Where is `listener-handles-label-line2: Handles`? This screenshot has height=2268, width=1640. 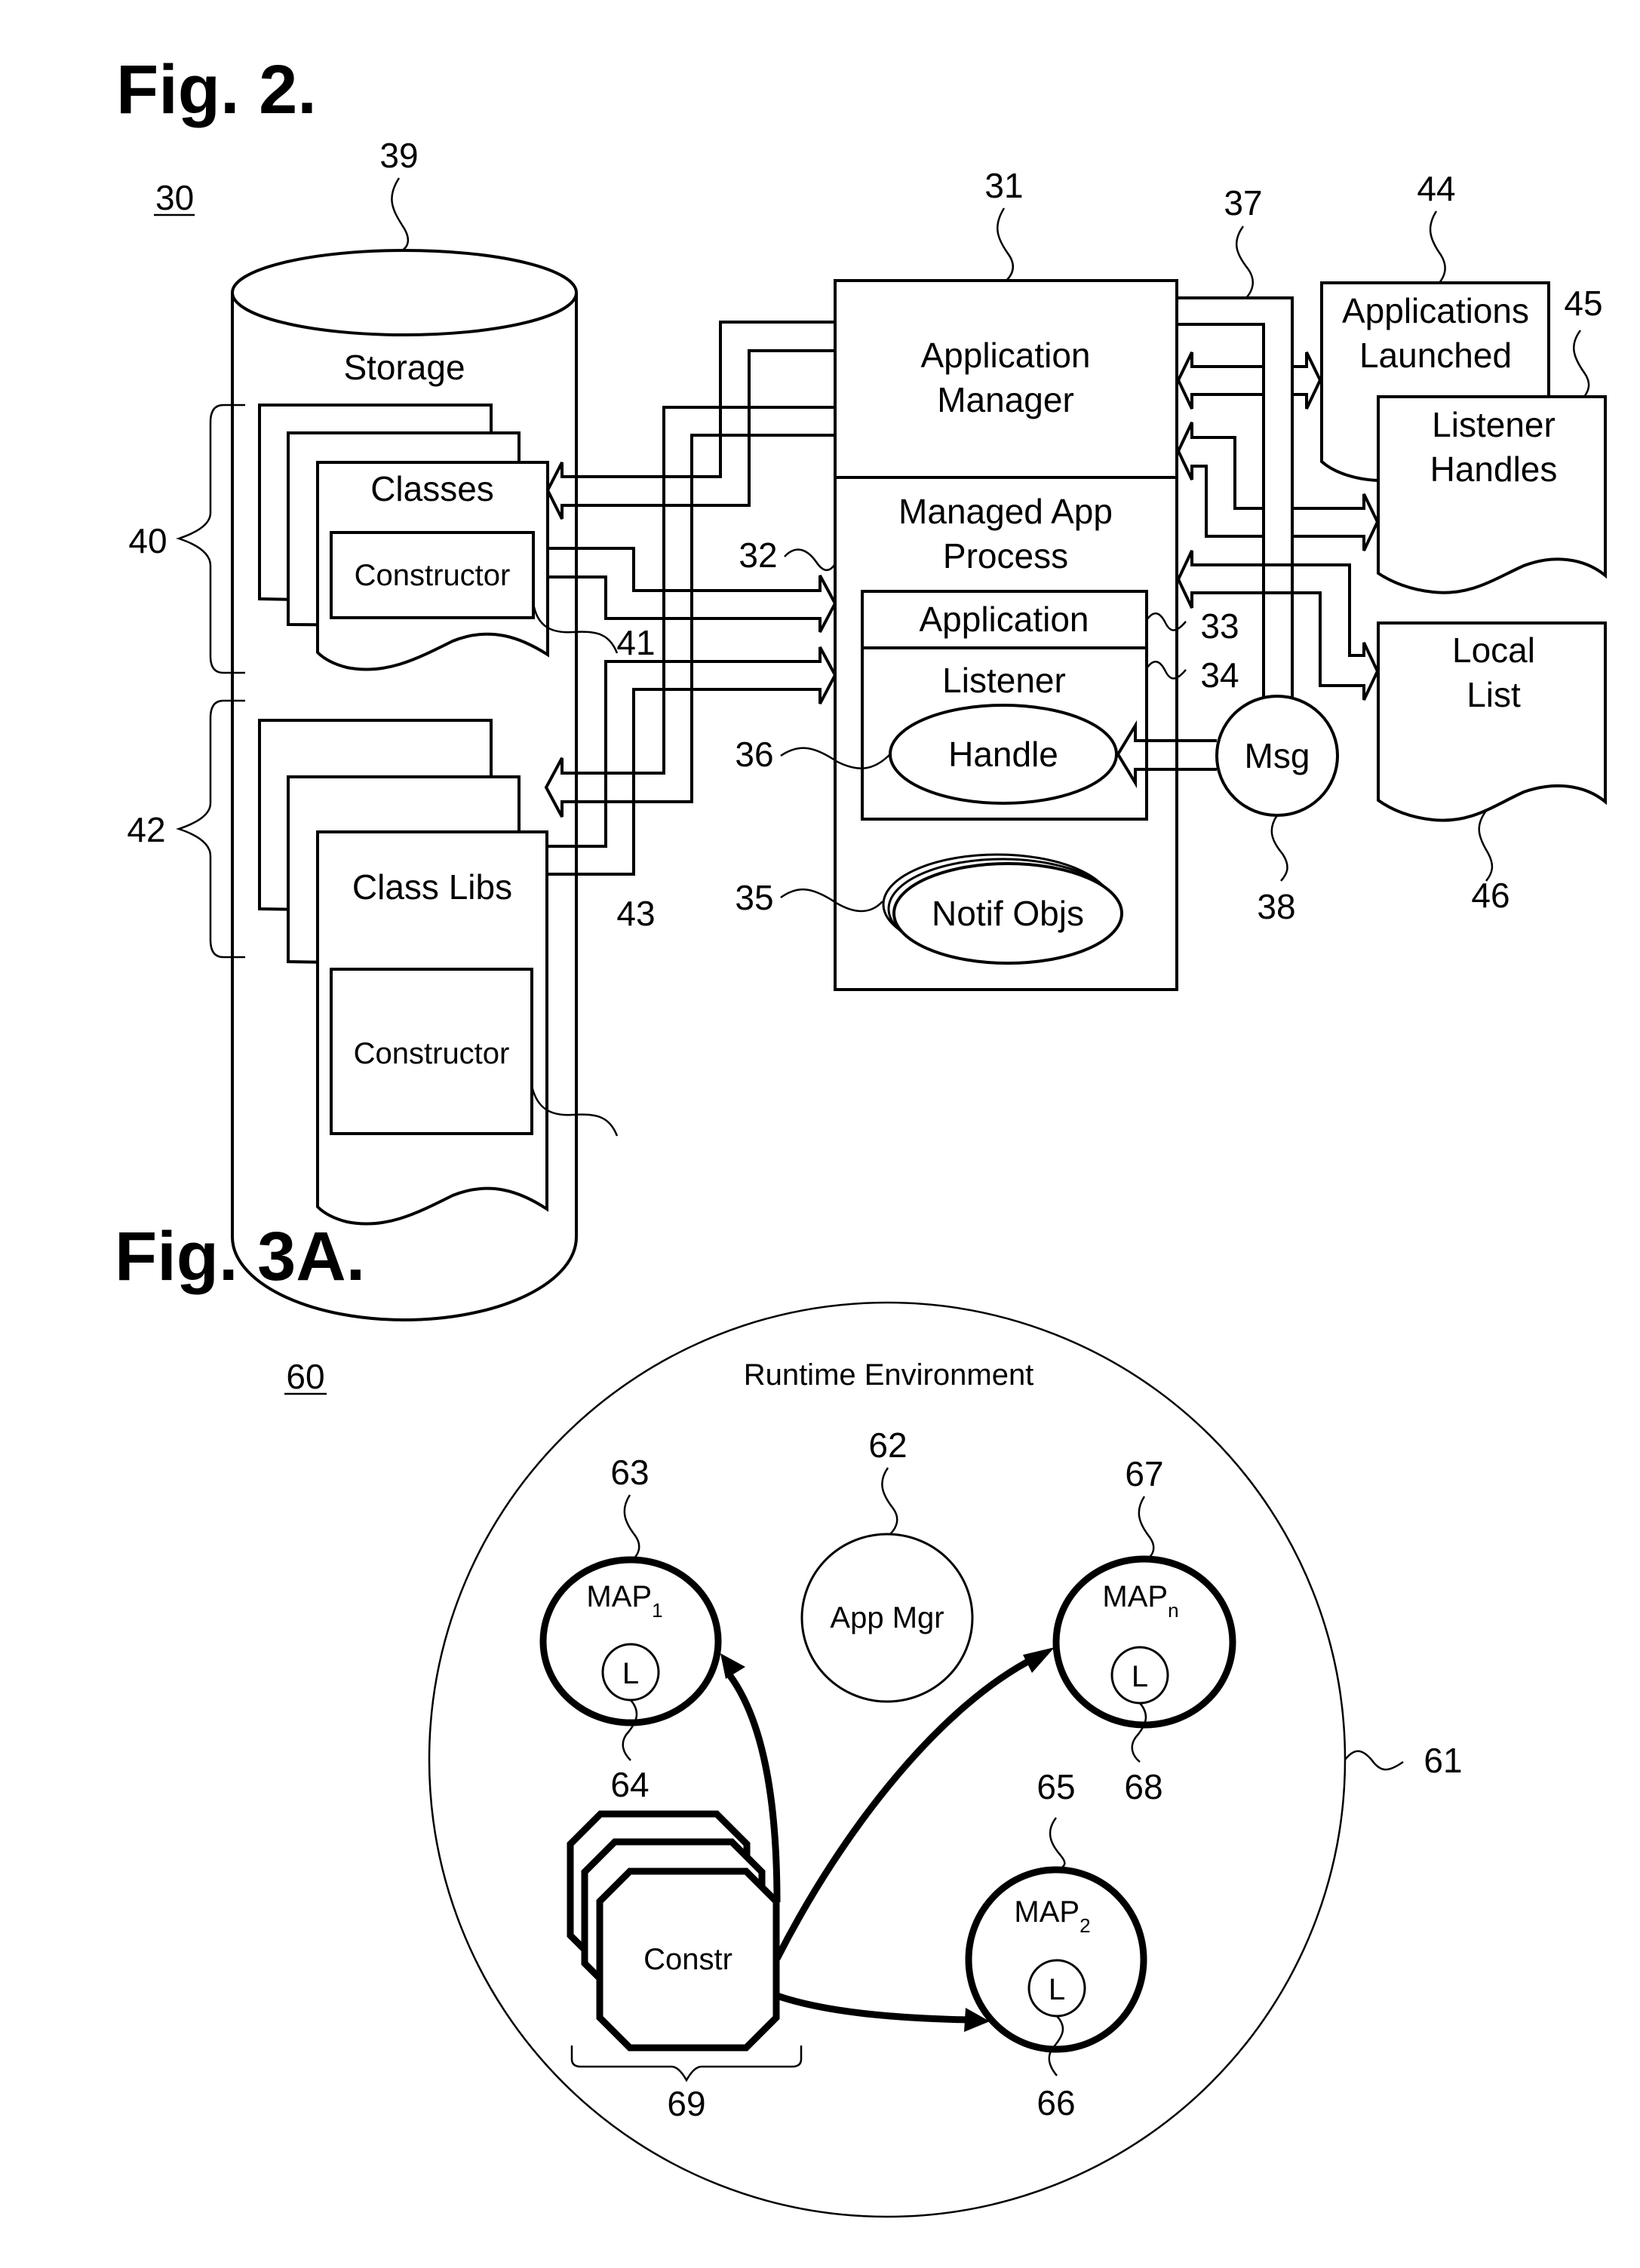 listener-handles-label-line2: Handles is located at coordinates (1494, 469).